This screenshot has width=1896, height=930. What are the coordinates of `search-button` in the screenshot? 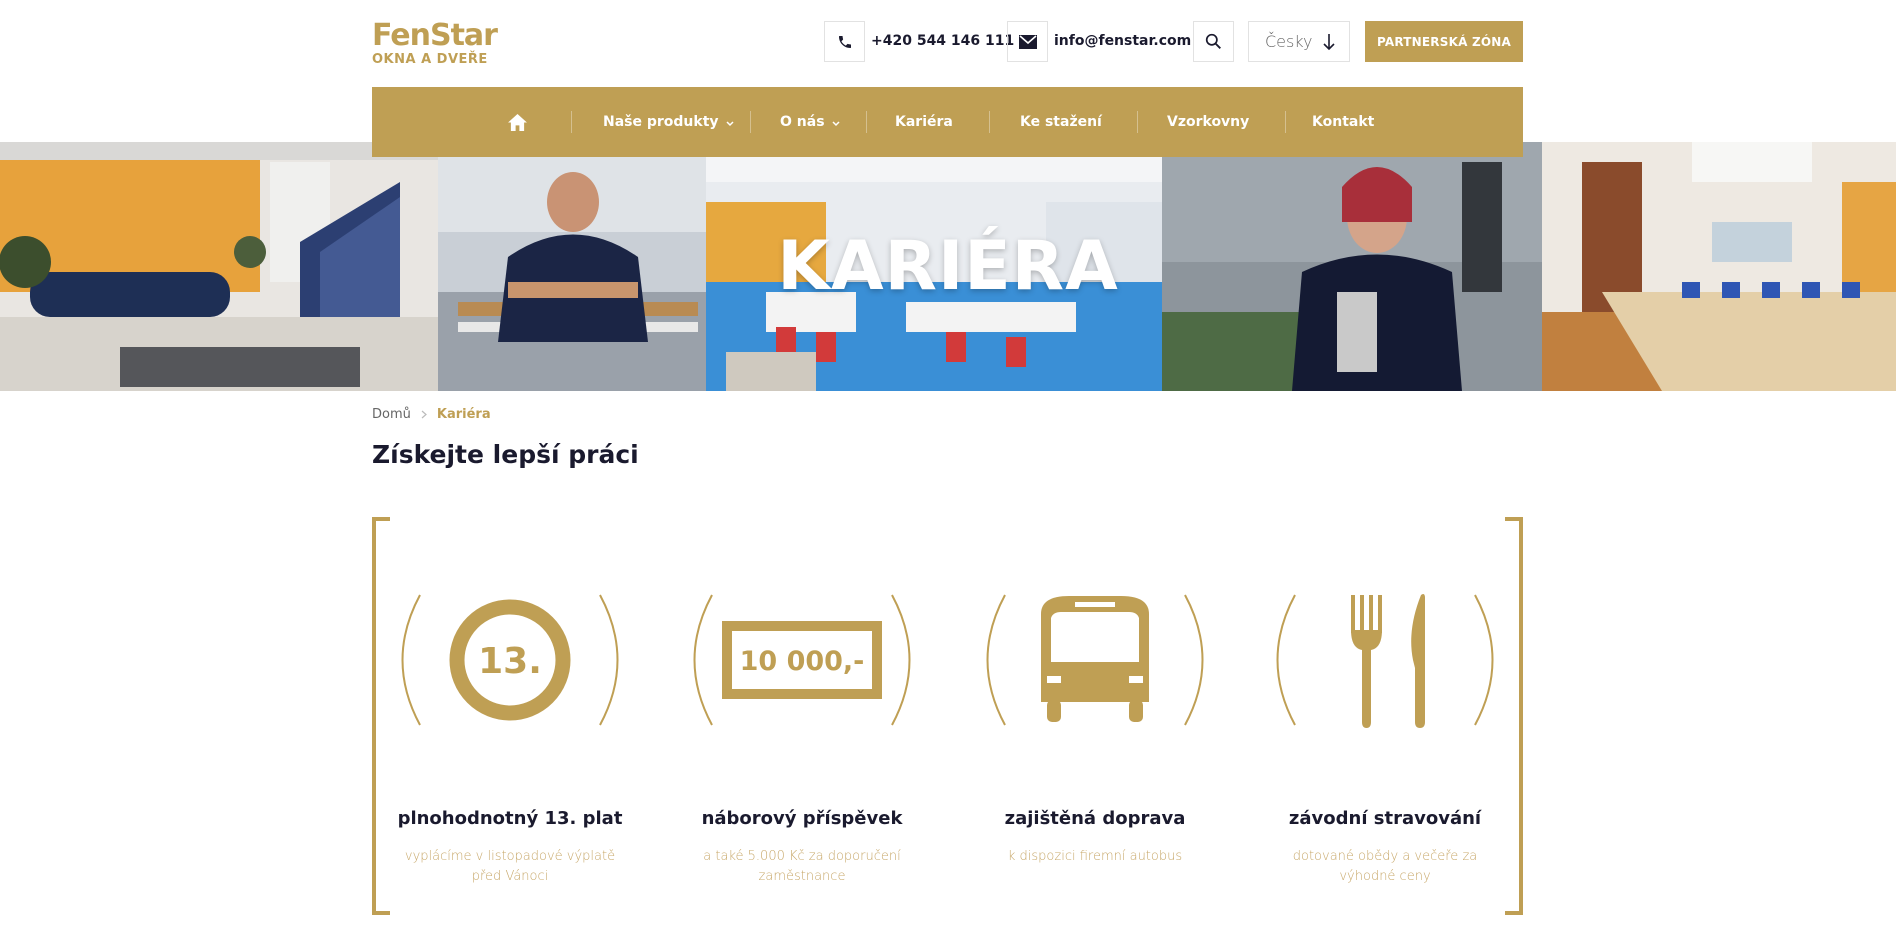 It's located at (1213, 41).